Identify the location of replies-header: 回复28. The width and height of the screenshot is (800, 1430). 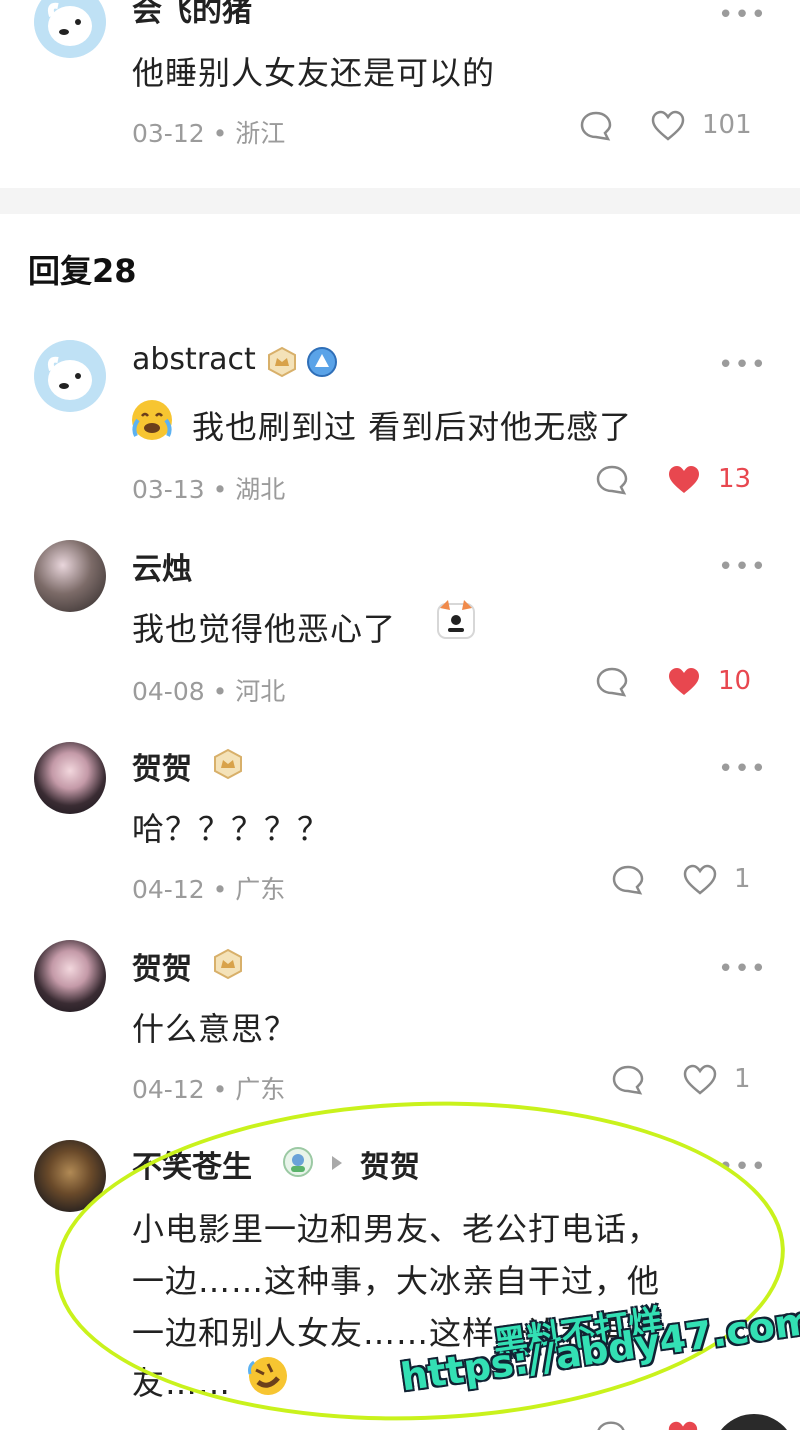
(82, 271).